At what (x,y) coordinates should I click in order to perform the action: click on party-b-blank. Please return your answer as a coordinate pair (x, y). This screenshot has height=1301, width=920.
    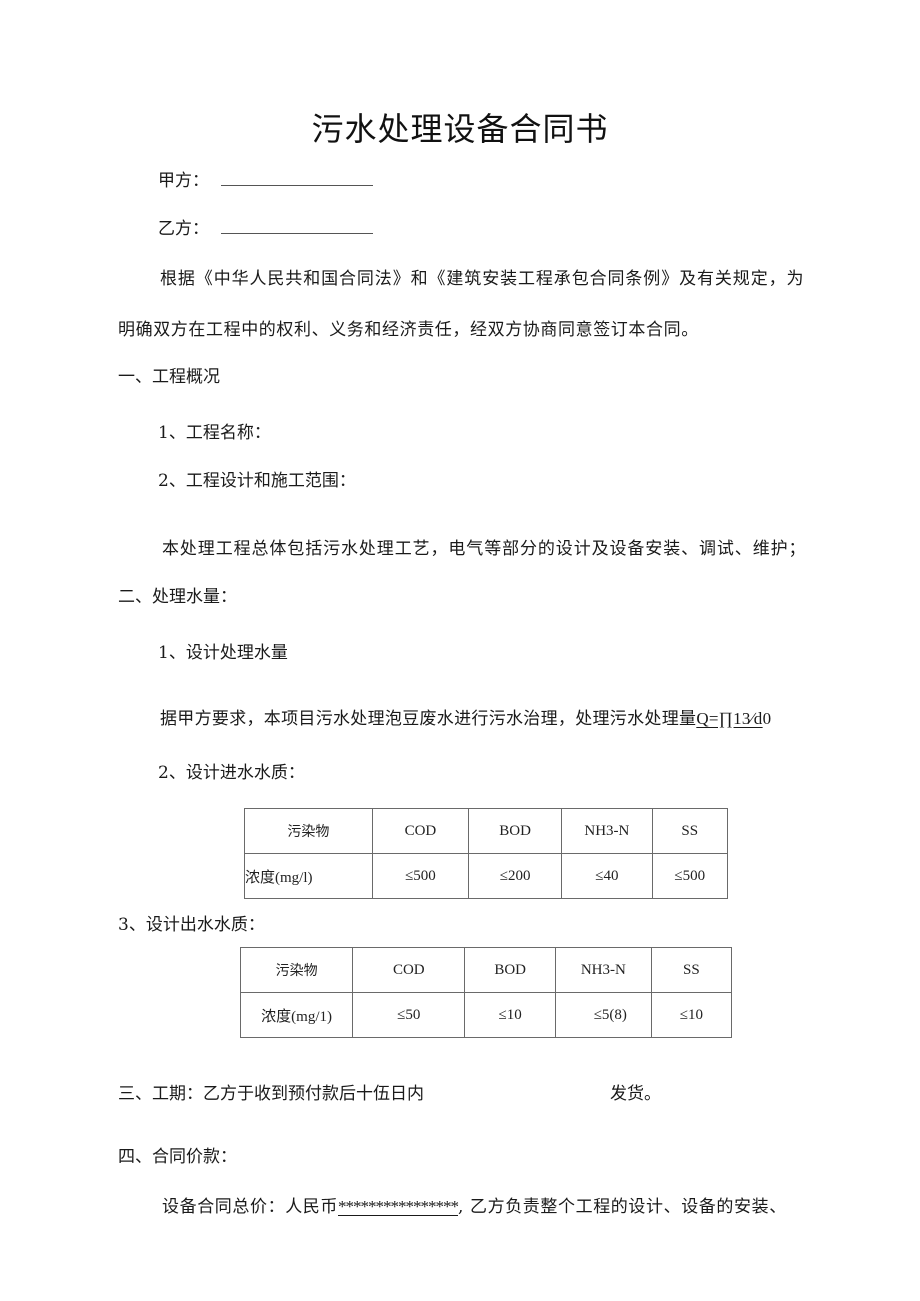
    Looking at the image, I should click on (297, 226).